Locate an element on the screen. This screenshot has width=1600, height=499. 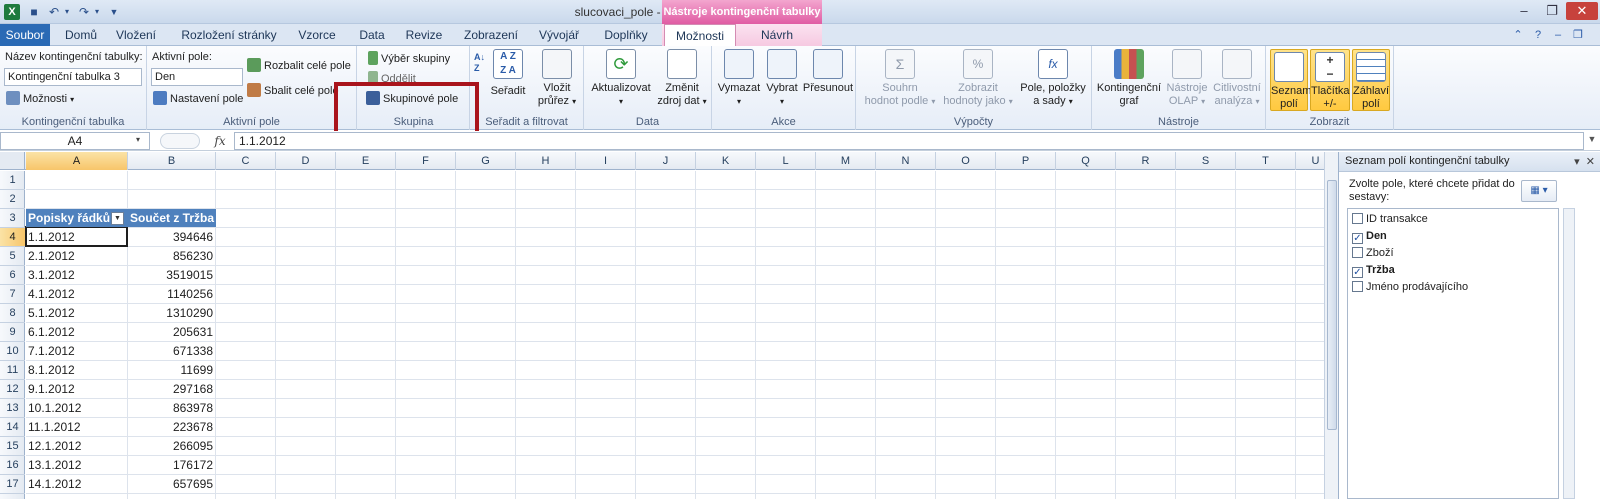
field-list-button: Seznam polí is located at coordinates (1290, 80).